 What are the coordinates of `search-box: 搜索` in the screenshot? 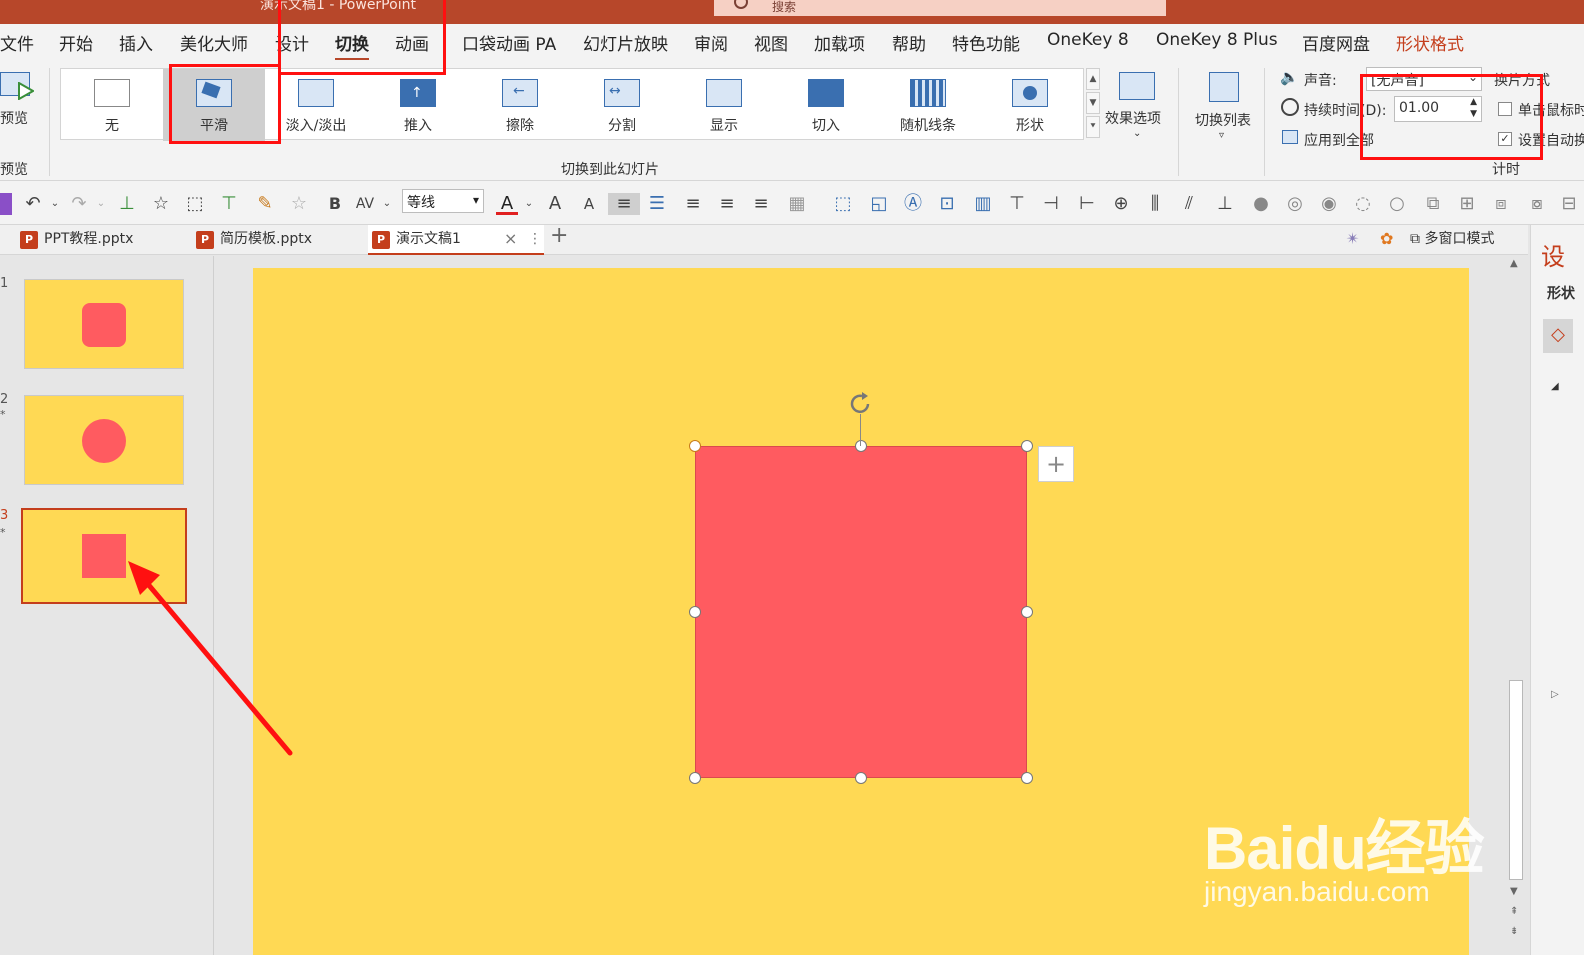 It's located at (940, 8).